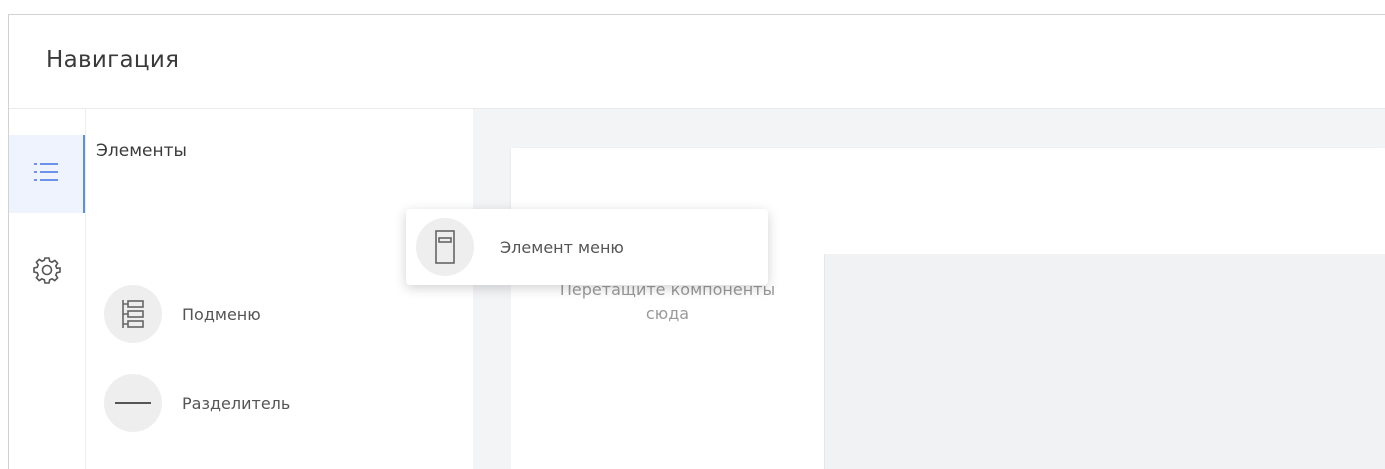  Describe the element at coordinates (562, 247) in the screenshot. I see `drag-ghost-label: Элемент меню` at that location.